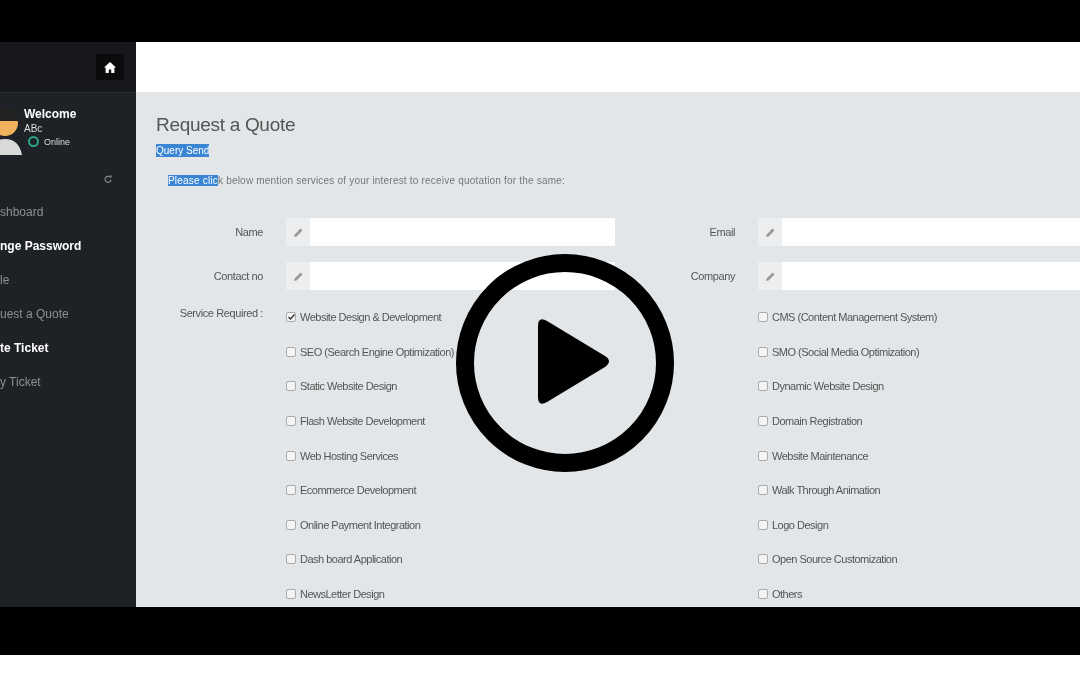 Image resolution: width=1080 pixels, height=675 pixels. Describe the element at coordinates (50, 114) in the screenshot. I see `welcome-text: Welcome` at that location.